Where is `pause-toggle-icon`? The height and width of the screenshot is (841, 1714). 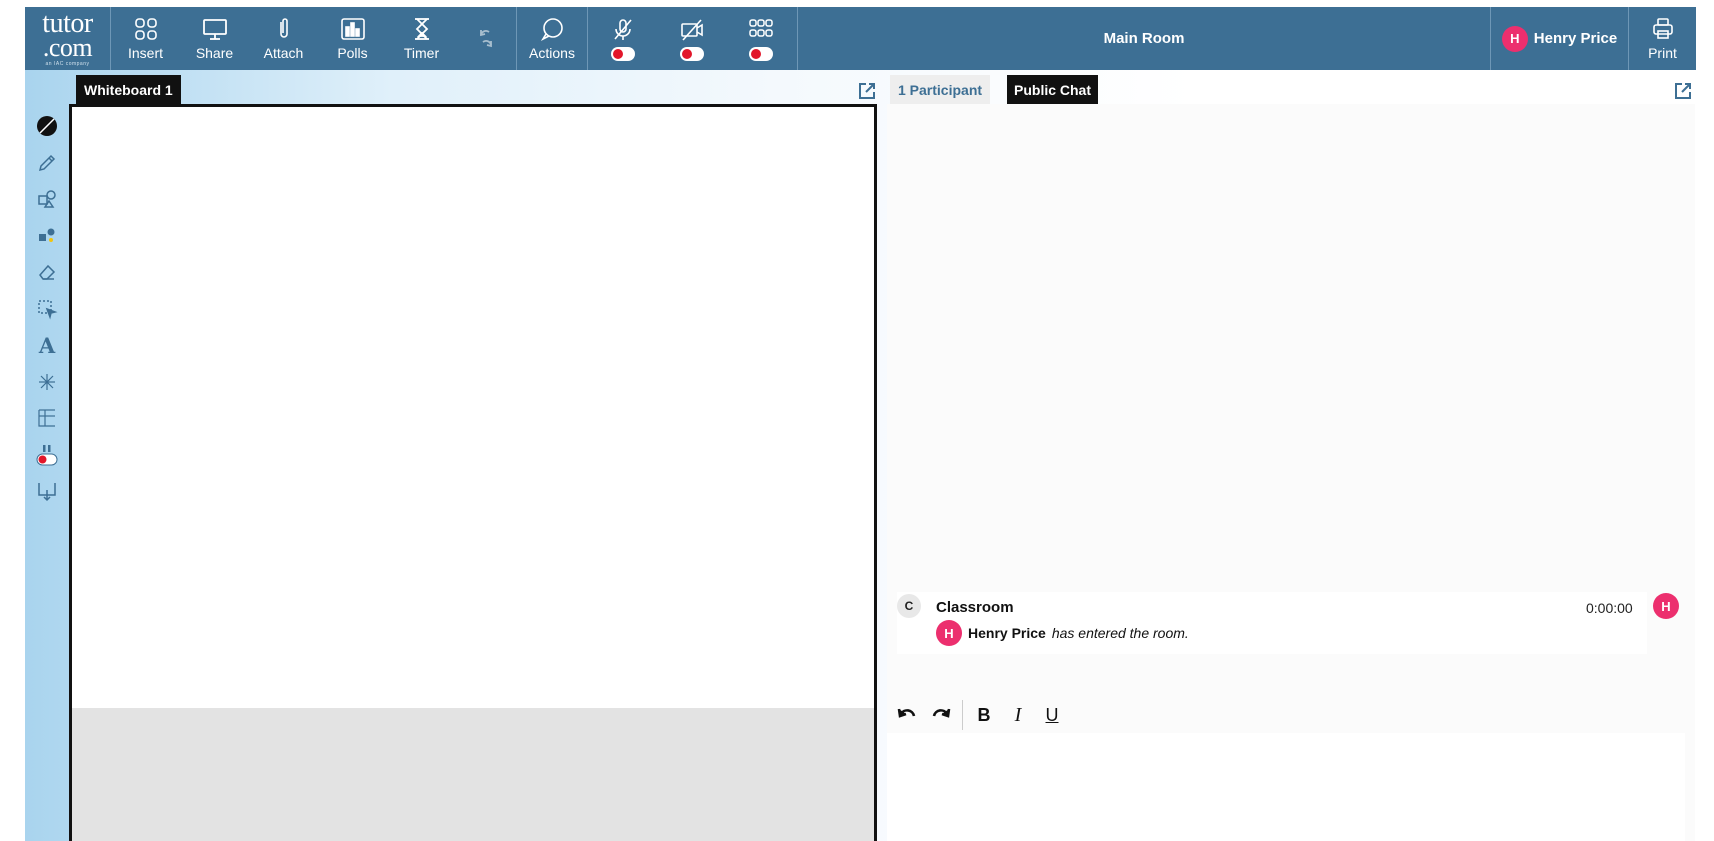 pause-toggle-icon is located at coordinates (47, 455).